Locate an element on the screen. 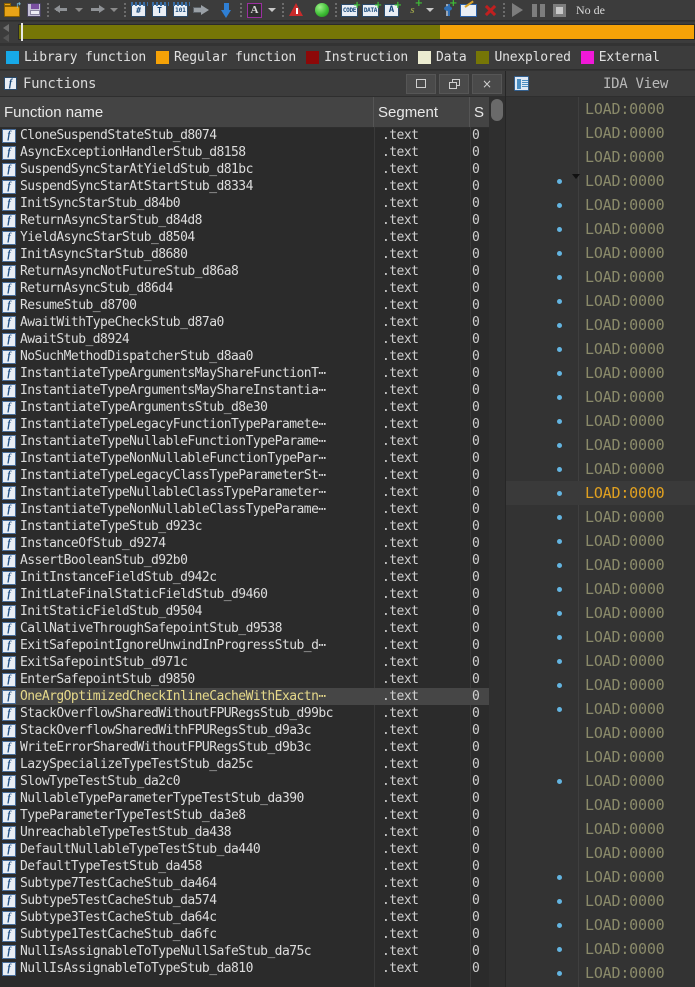 This screenshot has height=987, width=695. functions-scrollbar-thumb is located at coordinates (497, 110).